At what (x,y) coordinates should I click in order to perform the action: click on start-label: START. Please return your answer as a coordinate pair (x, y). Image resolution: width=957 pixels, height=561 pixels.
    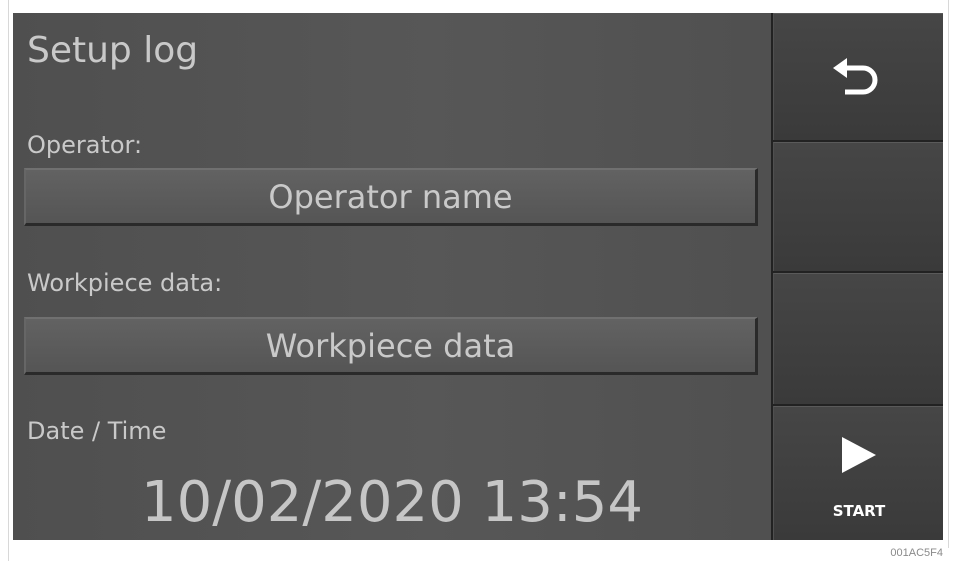
    Looking at the image, I should click on (859, 511).